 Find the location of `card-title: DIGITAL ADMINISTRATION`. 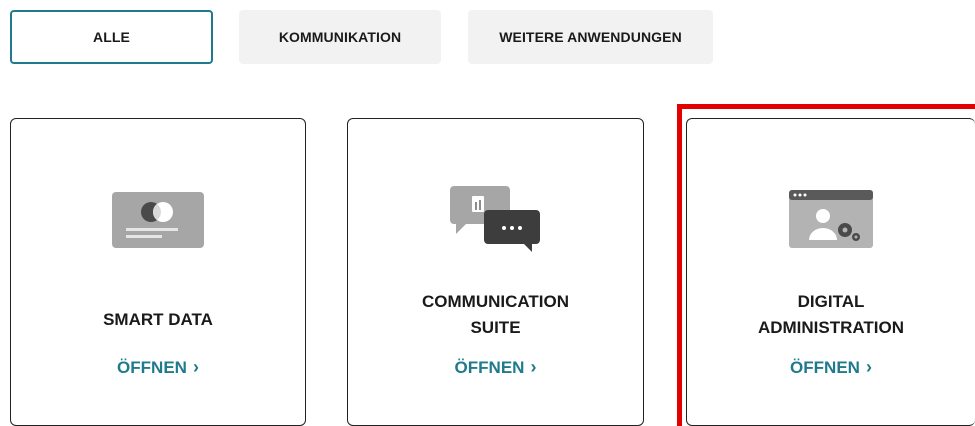

card-title: DIGITAL ADMINISTRATION is located at coordinates (831, 315).